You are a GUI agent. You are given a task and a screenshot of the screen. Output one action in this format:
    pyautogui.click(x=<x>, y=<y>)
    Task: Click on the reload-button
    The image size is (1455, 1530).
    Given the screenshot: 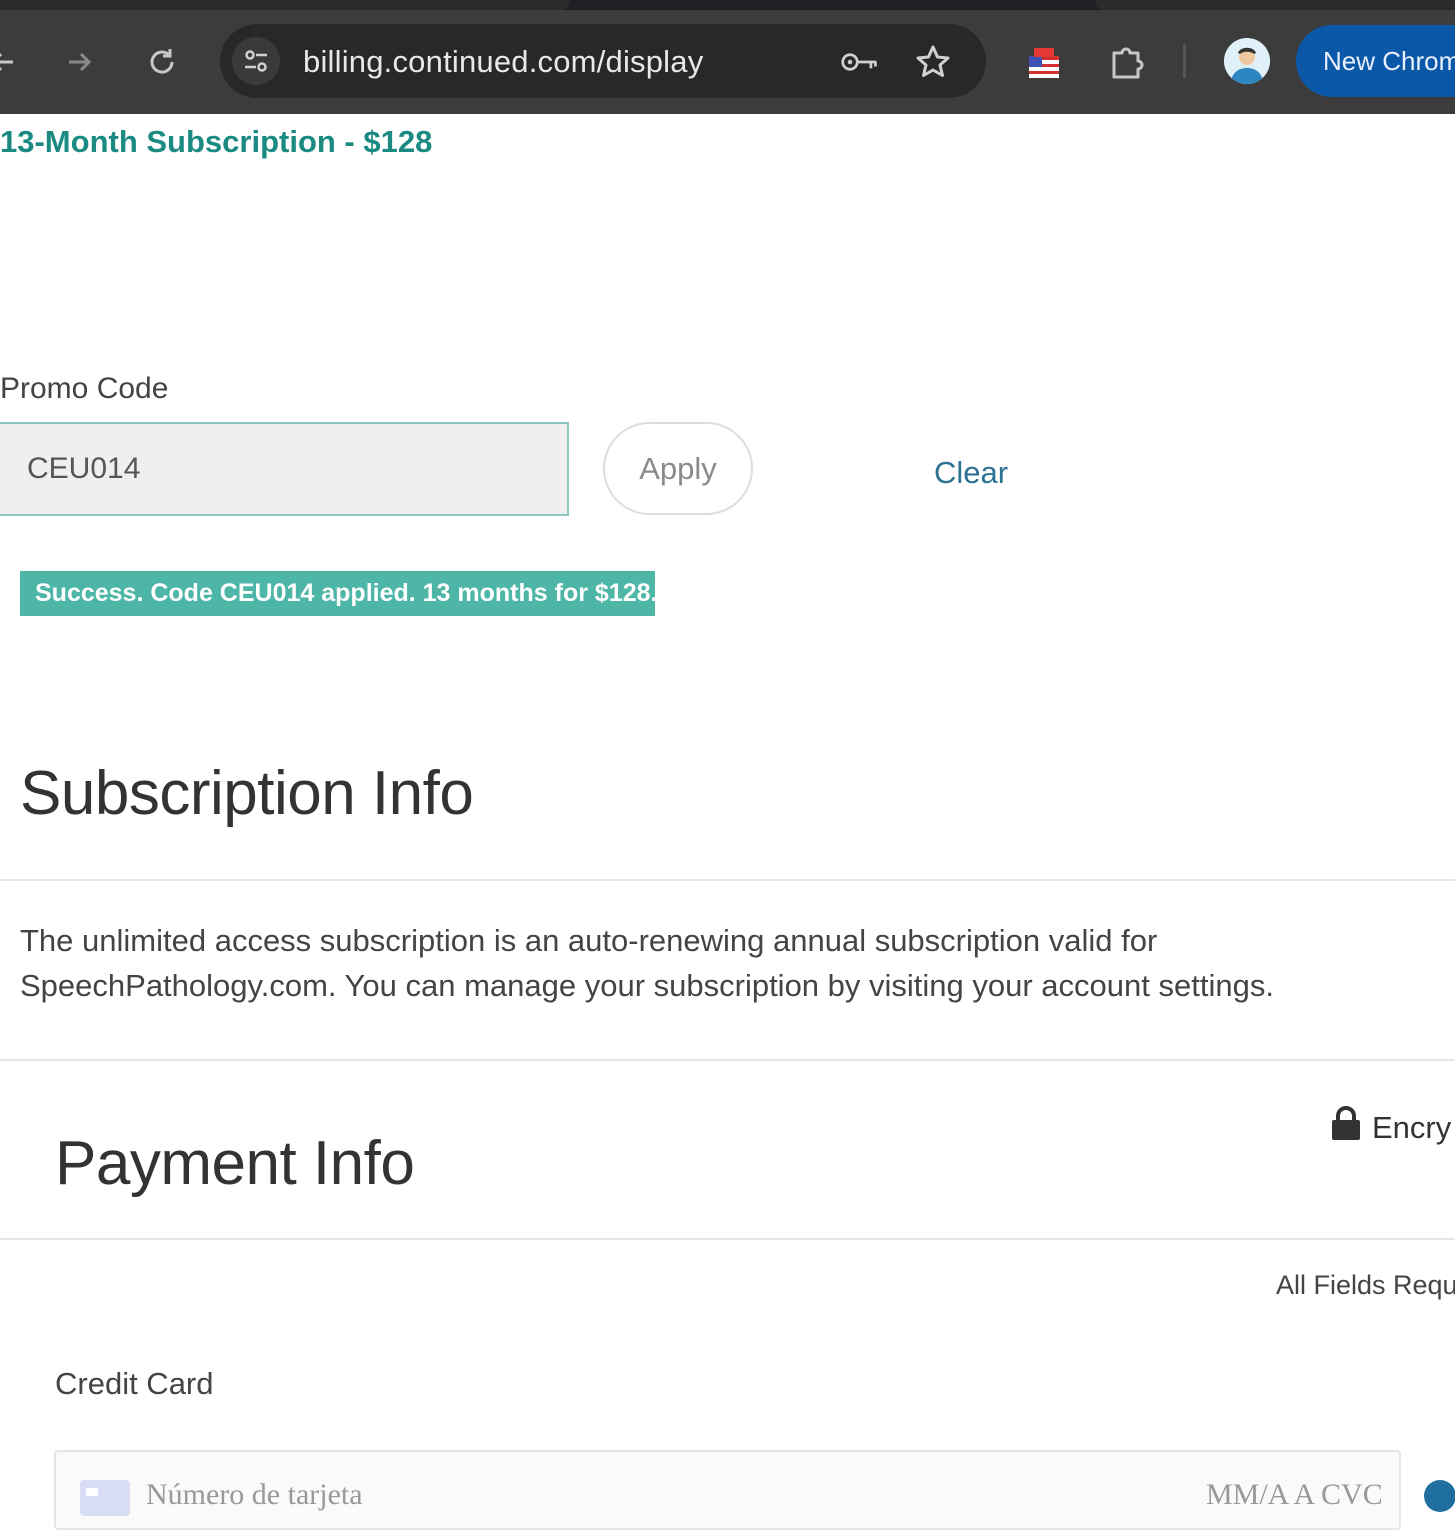 What is the action you would take?
    pyautogui.click(x=162, y=62)
    